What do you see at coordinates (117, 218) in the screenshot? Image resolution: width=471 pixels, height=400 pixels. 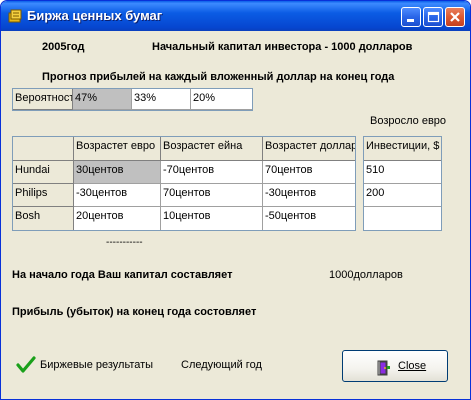 I see `grid-cell: 20центов` at bounding box center [117, 218].